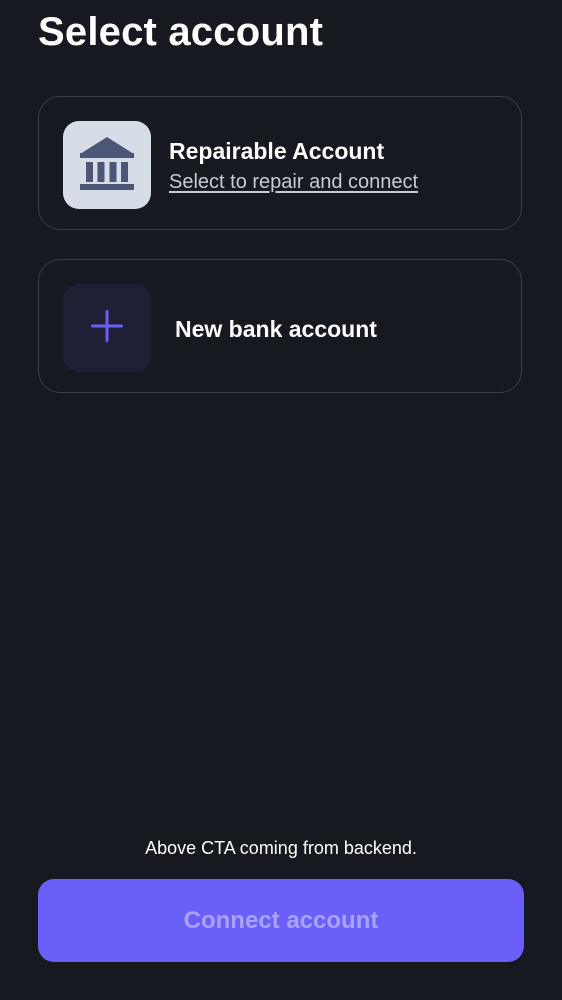  I want to click on account-title: Repairable Account, so click(277, 151).